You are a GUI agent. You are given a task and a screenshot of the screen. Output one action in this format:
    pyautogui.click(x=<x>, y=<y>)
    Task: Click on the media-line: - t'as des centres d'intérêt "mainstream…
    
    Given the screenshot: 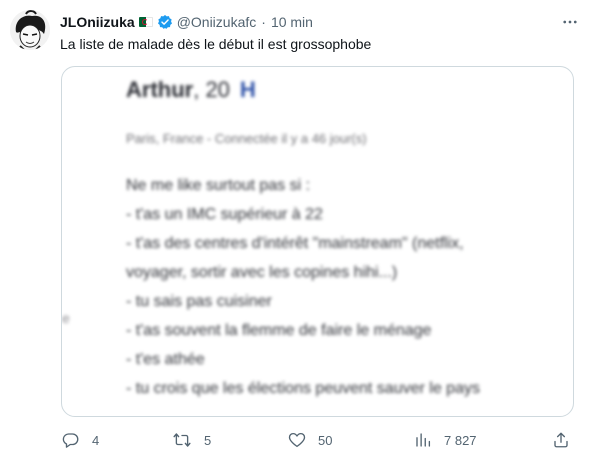 What is the action you would take?
    pyautogui.click(x=295, y=243)
    